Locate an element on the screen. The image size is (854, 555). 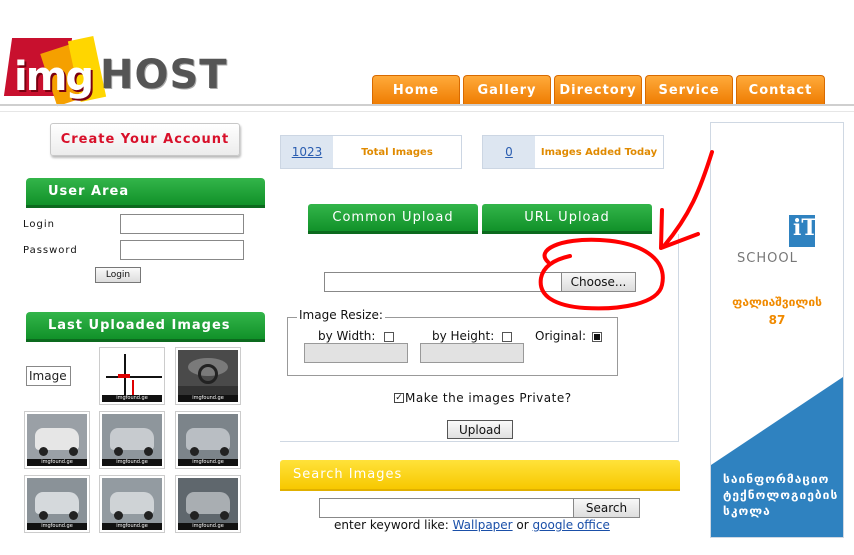
search-input is located at coordinates (446, 508).